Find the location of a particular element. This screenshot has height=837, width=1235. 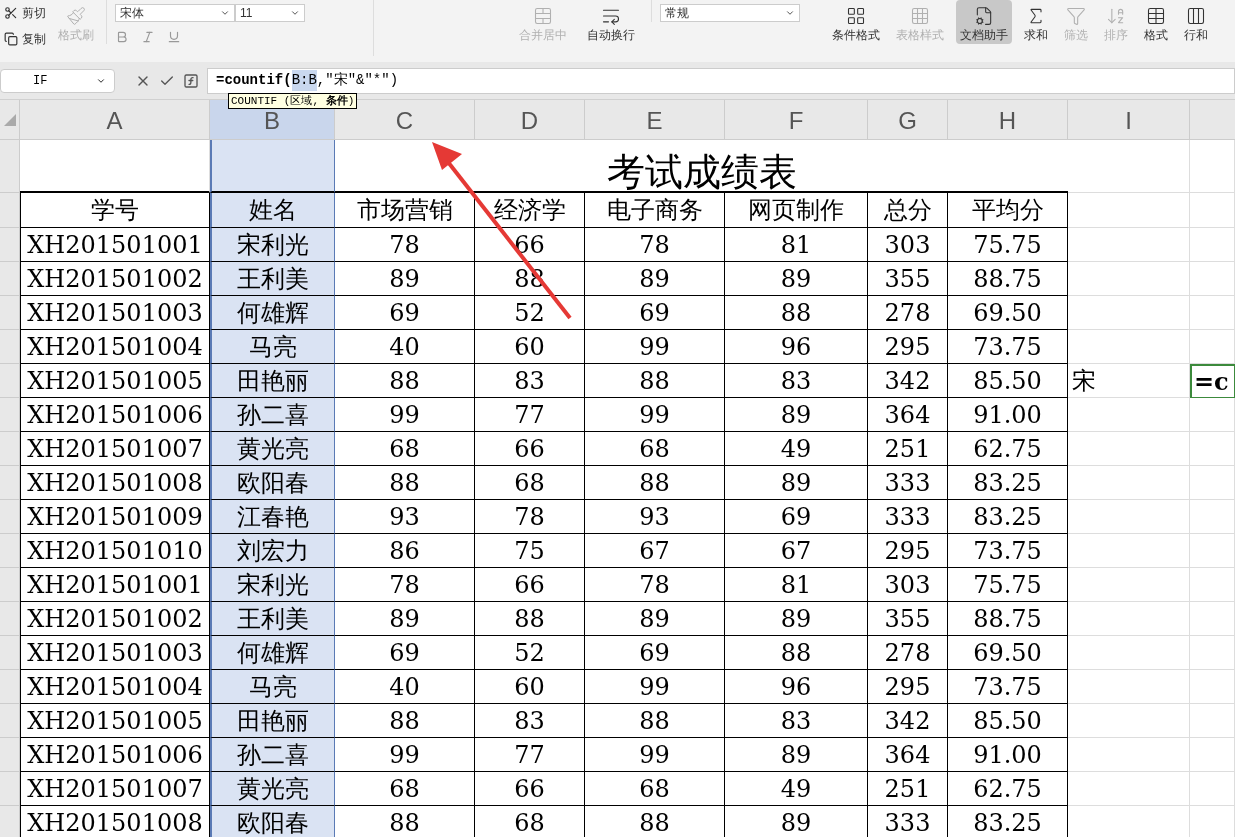

table-cell: 85.50 is located at coordinates (1008, 721).